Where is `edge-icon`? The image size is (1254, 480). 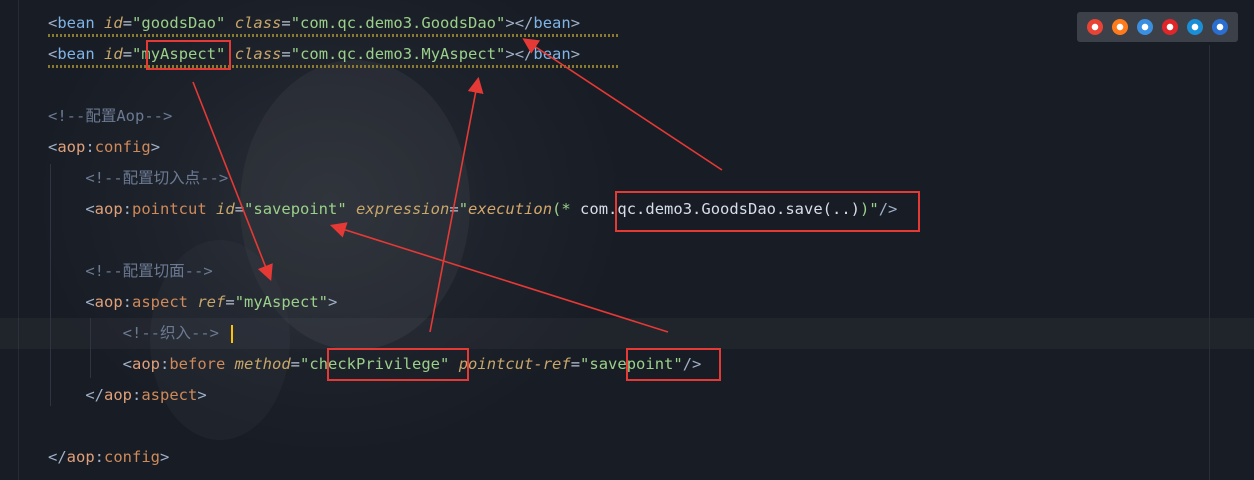
edge-icon is located at coordinates (1219, 27).